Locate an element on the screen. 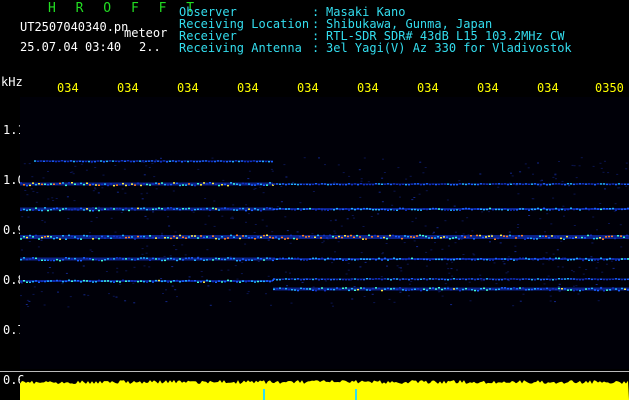 Image resolution: width=629 pixels, height=400 pixels. info-sep: : is located at coordinates (316, 48).